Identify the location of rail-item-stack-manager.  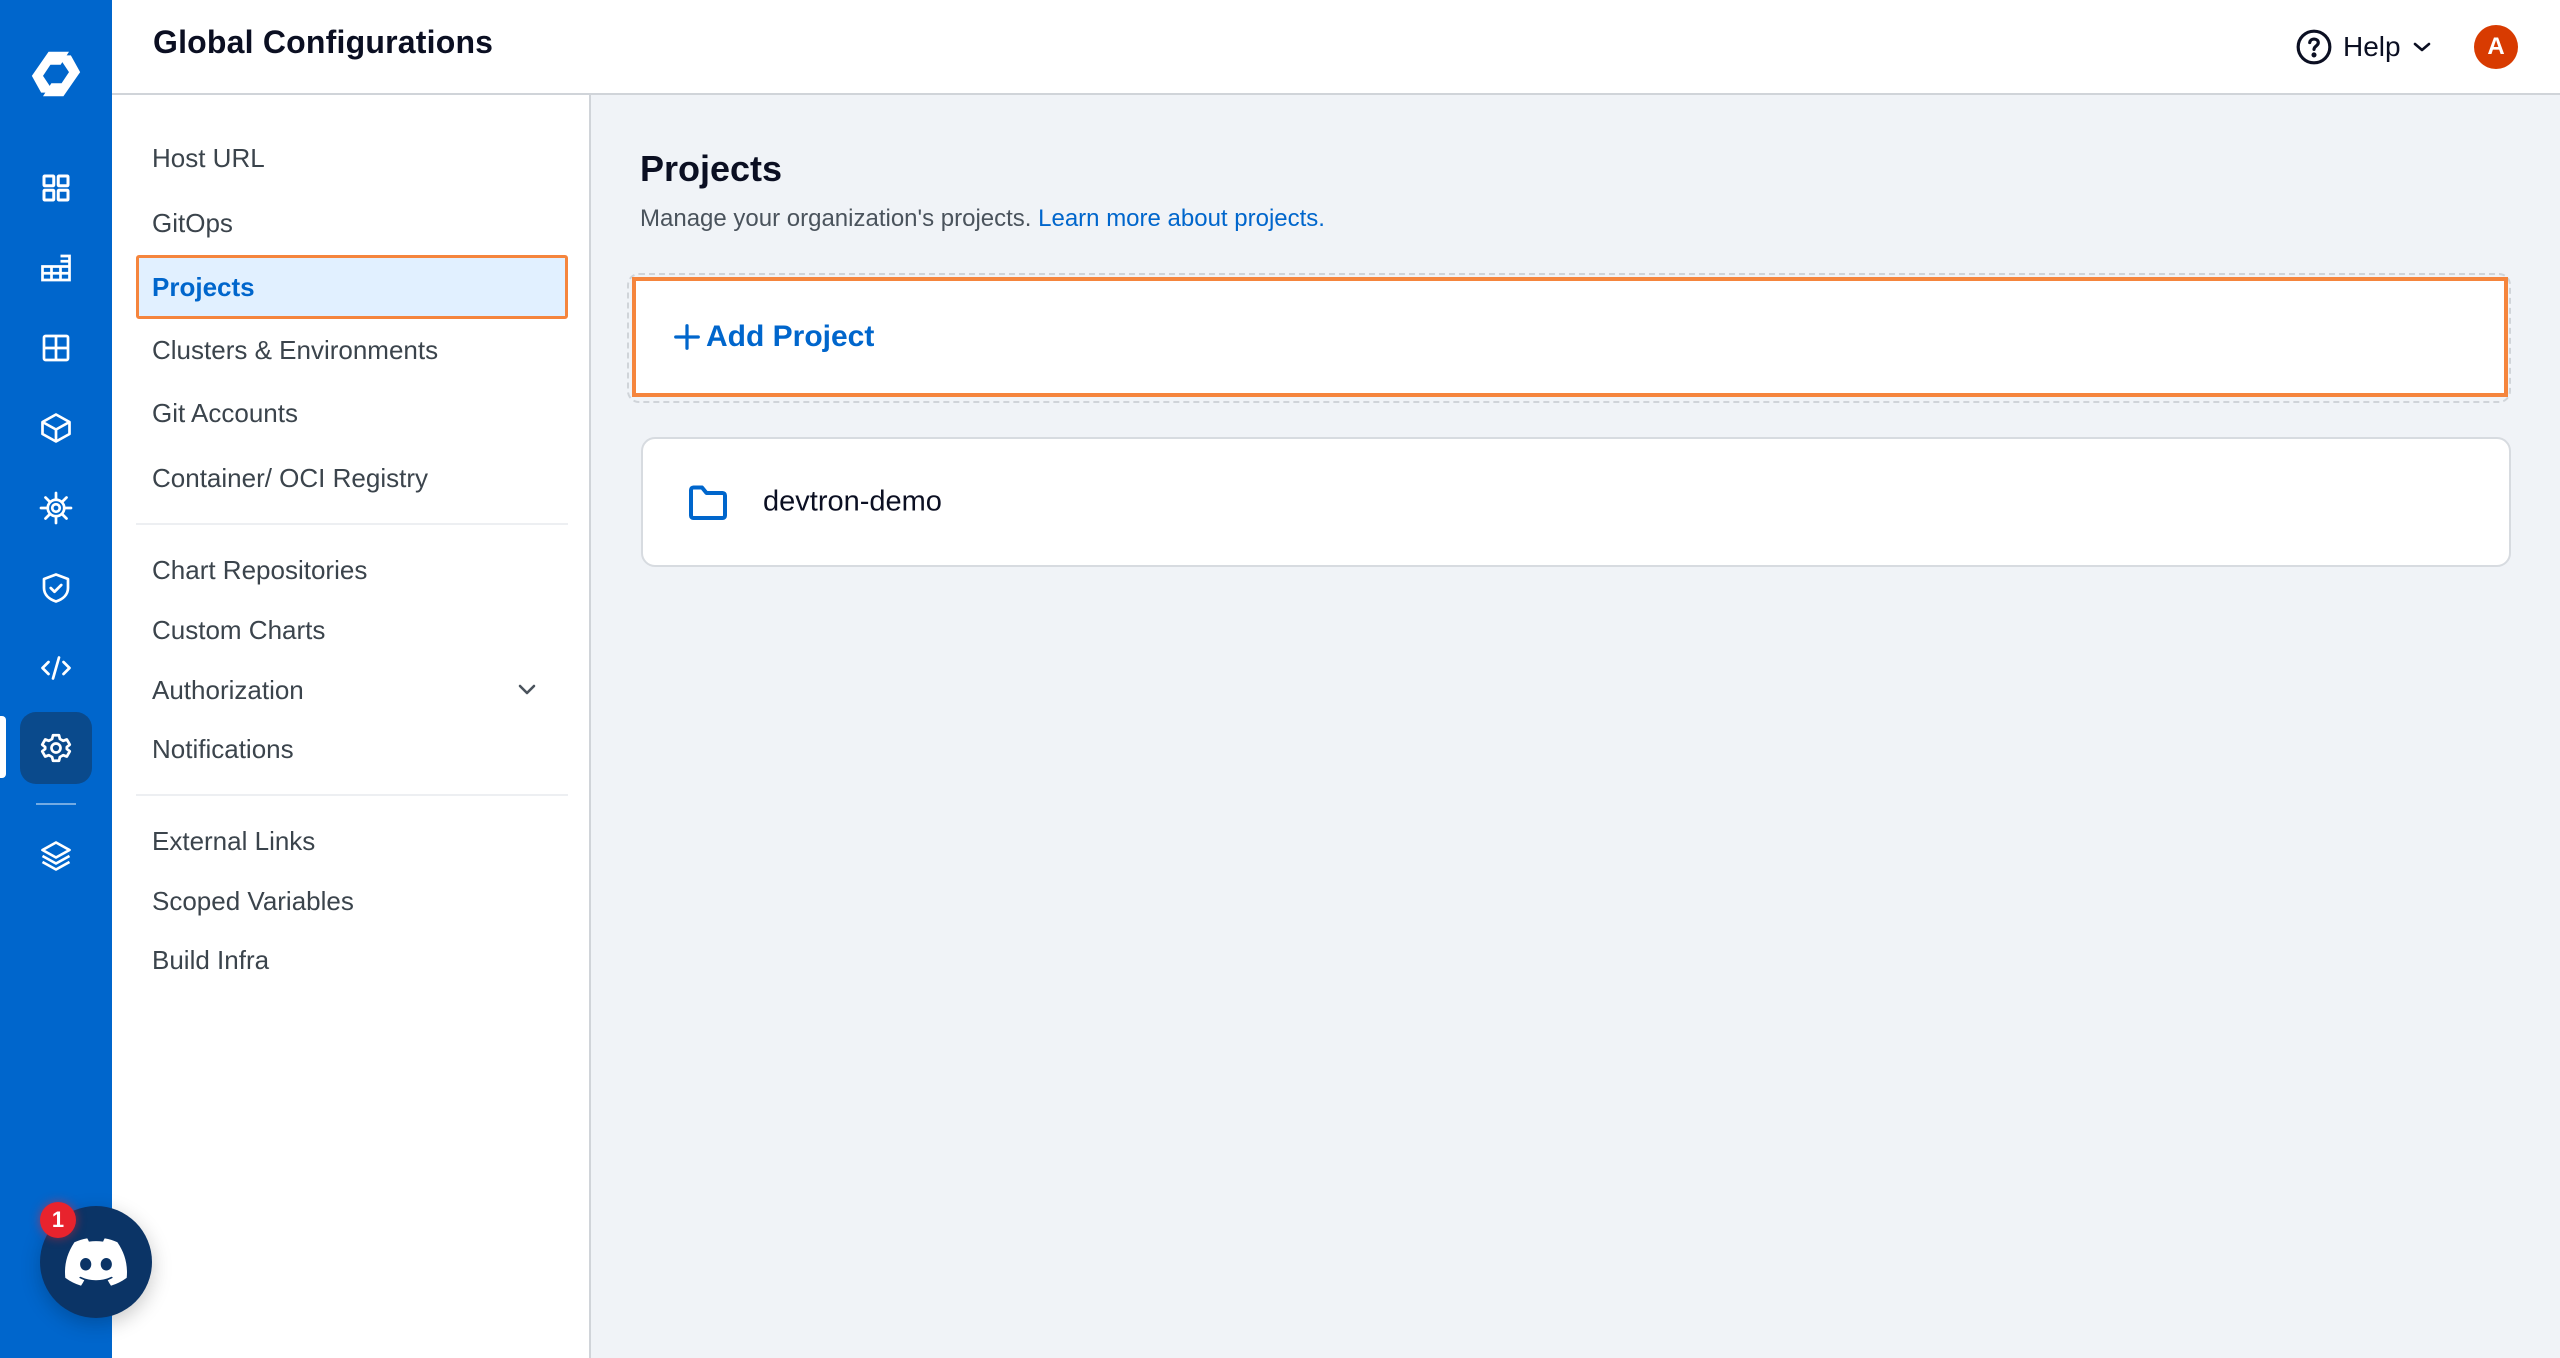
(56, 856).